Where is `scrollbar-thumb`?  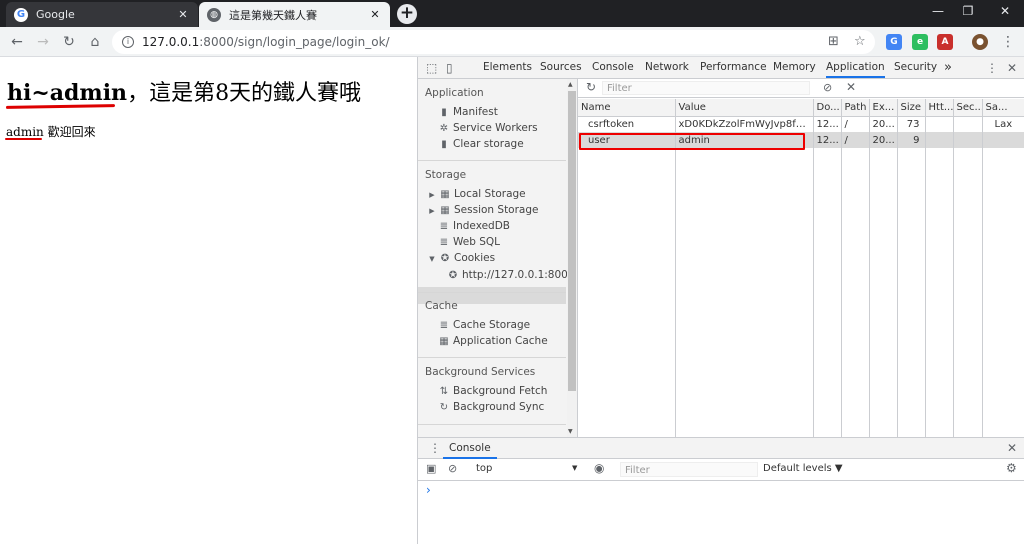
scrollbar-thumb is located at coordinates (572, 241).